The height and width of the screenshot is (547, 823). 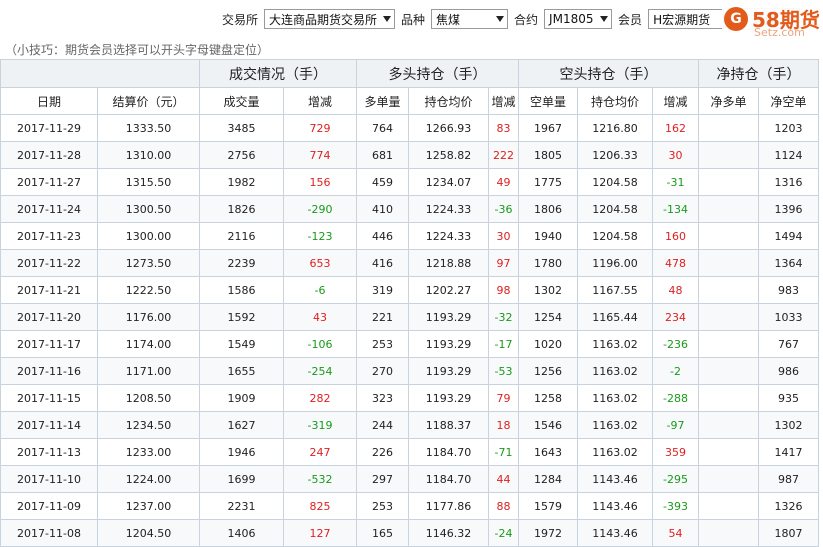 What do you see at coordinates (148, 479) in the screenshot?
I see `table-cell: 1224.00` at bounding box center [148, 479].